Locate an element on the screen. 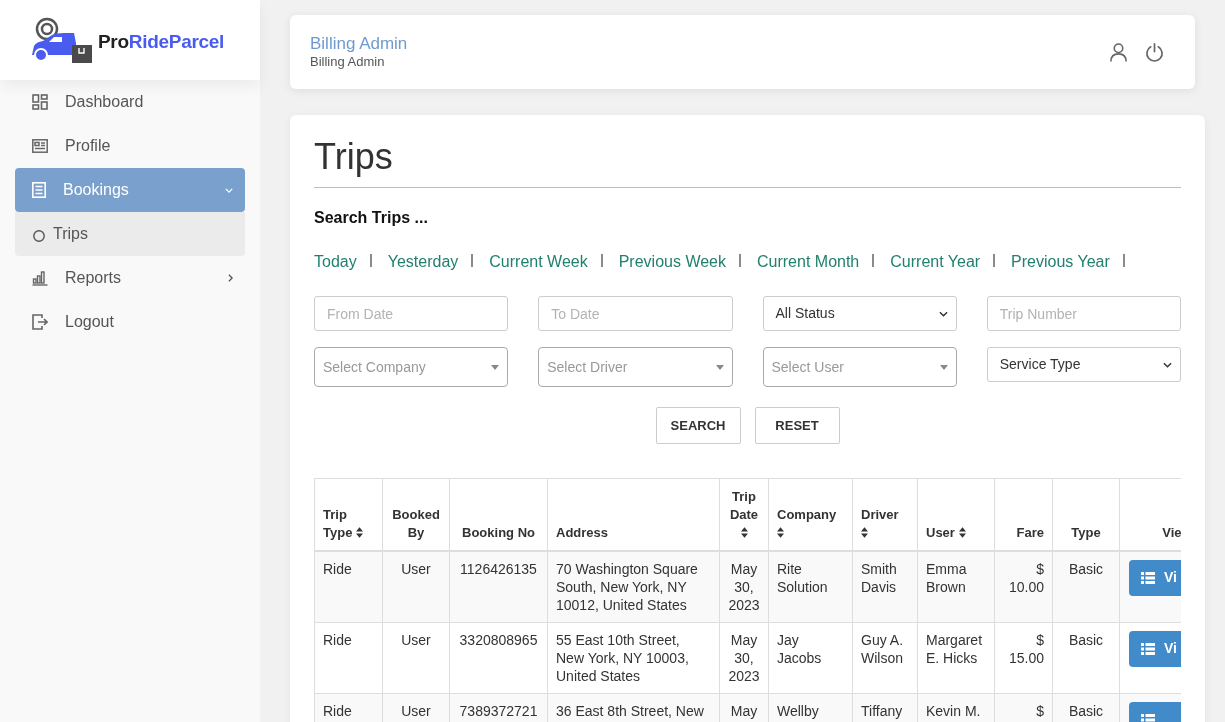 The width and height of the screenshot is (1225, 722). table-cell: Jay Jacobs is located at coordinates (810, 657).